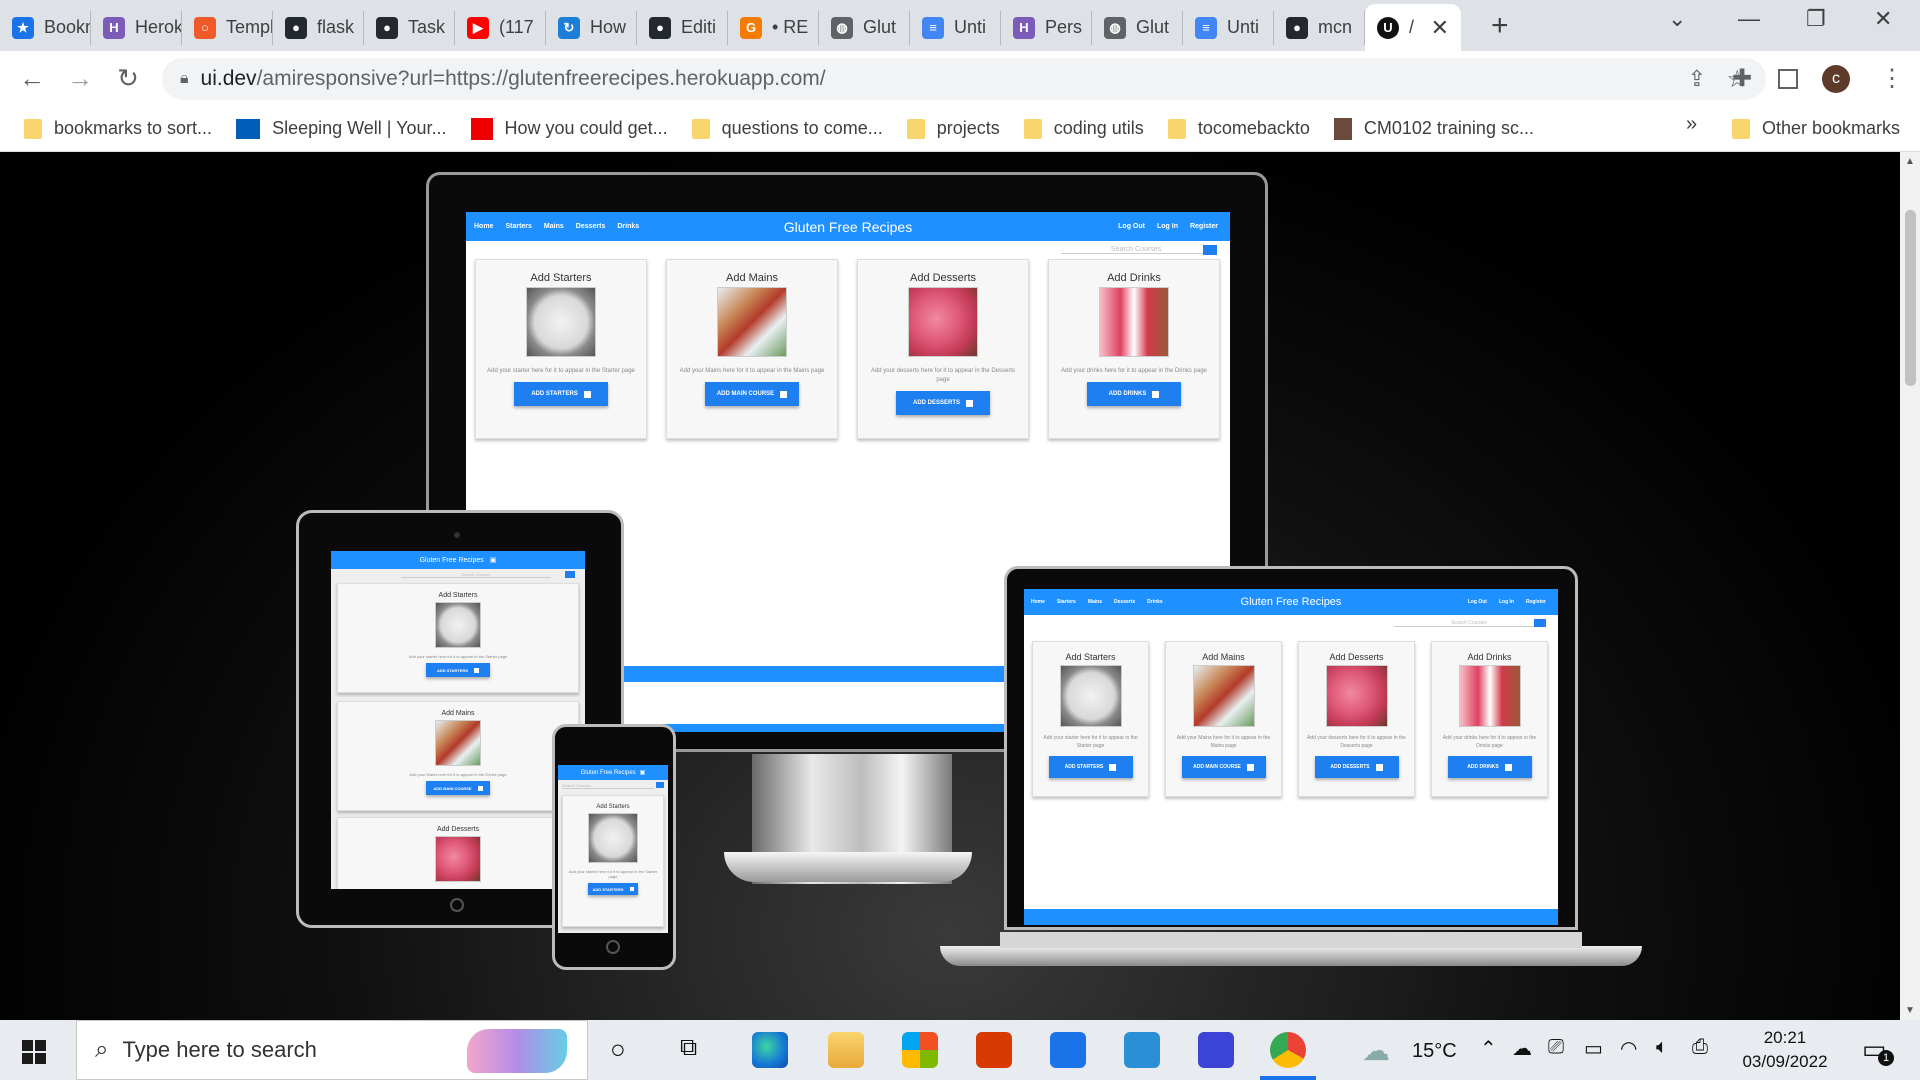 Image resolution: width=1920 pixels, height=1080 pixels. Describe the element at coordinates (1376, 1050) in the screenshot. I see `weather-cloud-icon: ☁` at that location.